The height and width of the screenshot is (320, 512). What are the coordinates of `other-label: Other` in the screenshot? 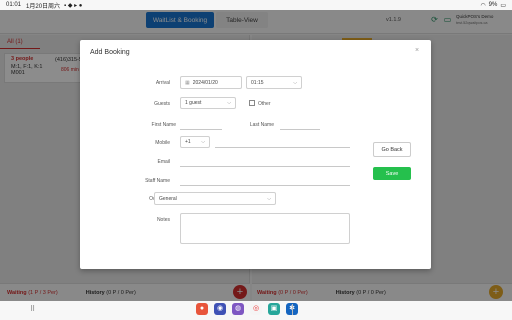 It's located at (264, 104).